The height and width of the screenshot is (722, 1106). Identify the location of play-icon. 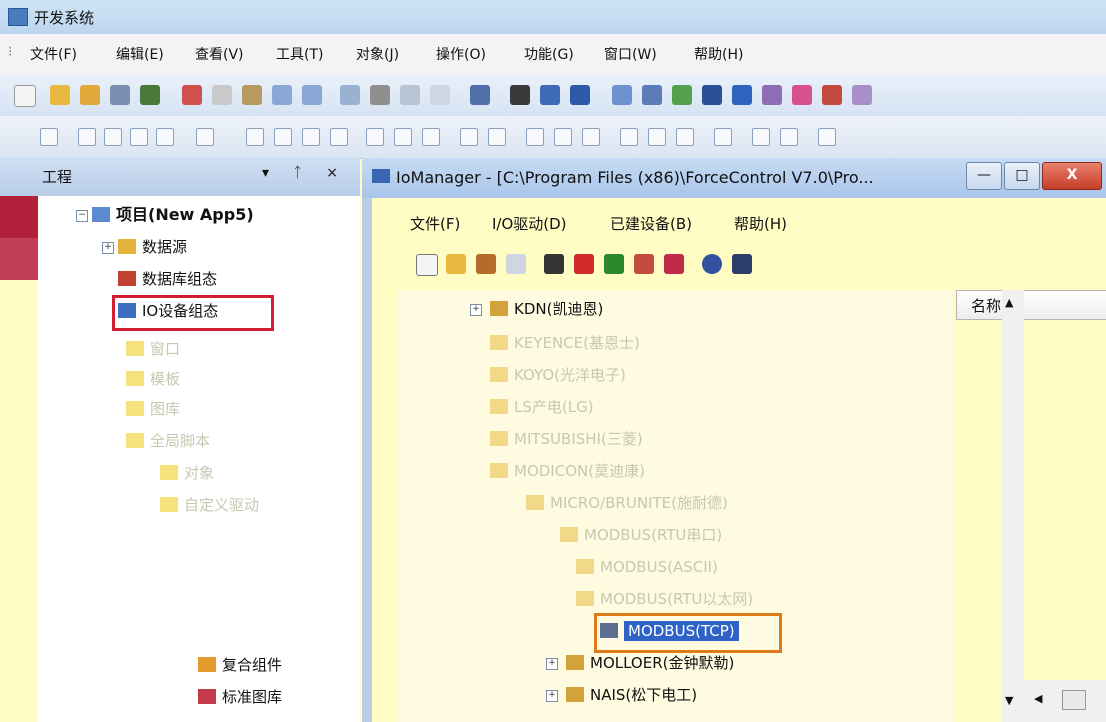
(742, 95).